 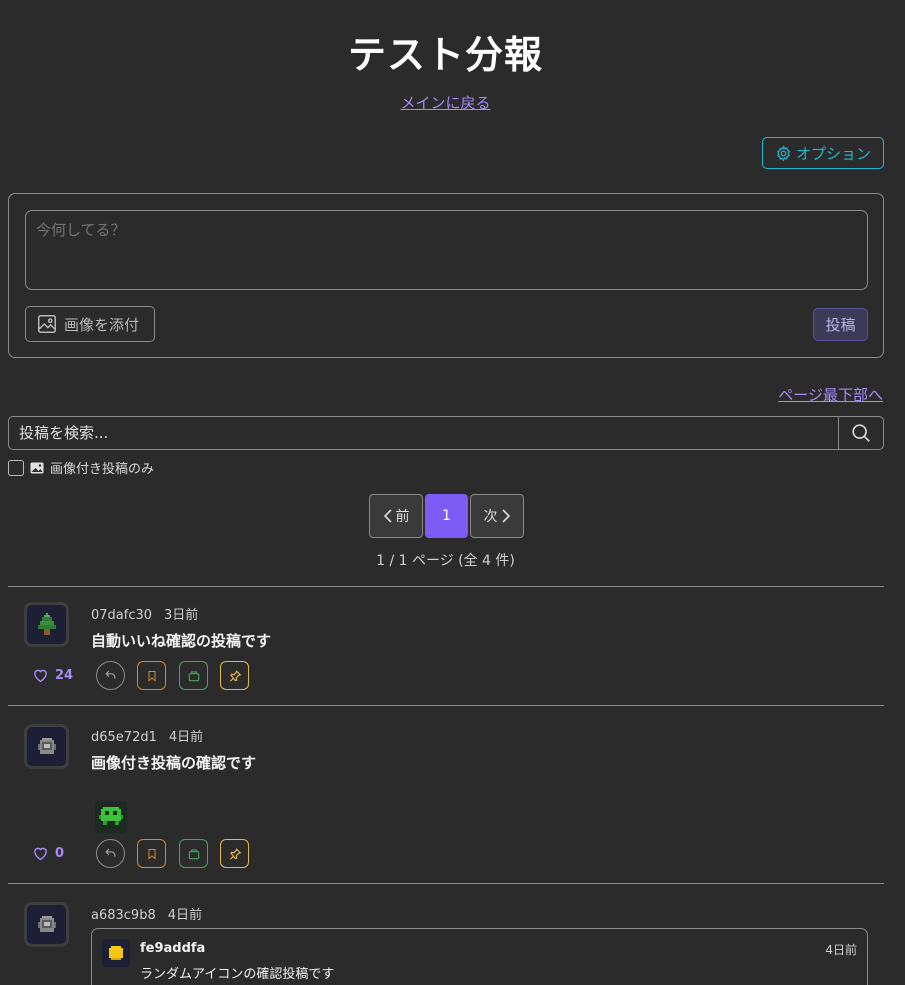 I want to click on back-to-main: メインに戻る, so click(x=445, y=102).